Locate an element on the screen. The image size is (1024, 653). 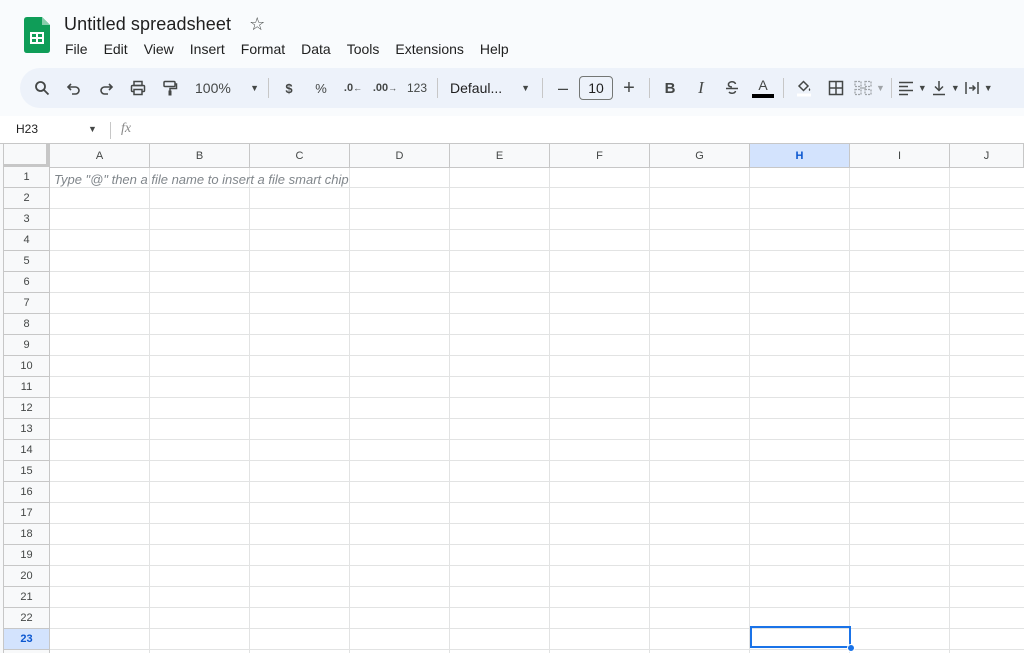
menu-data: Data is located at coordinates (316, 49).